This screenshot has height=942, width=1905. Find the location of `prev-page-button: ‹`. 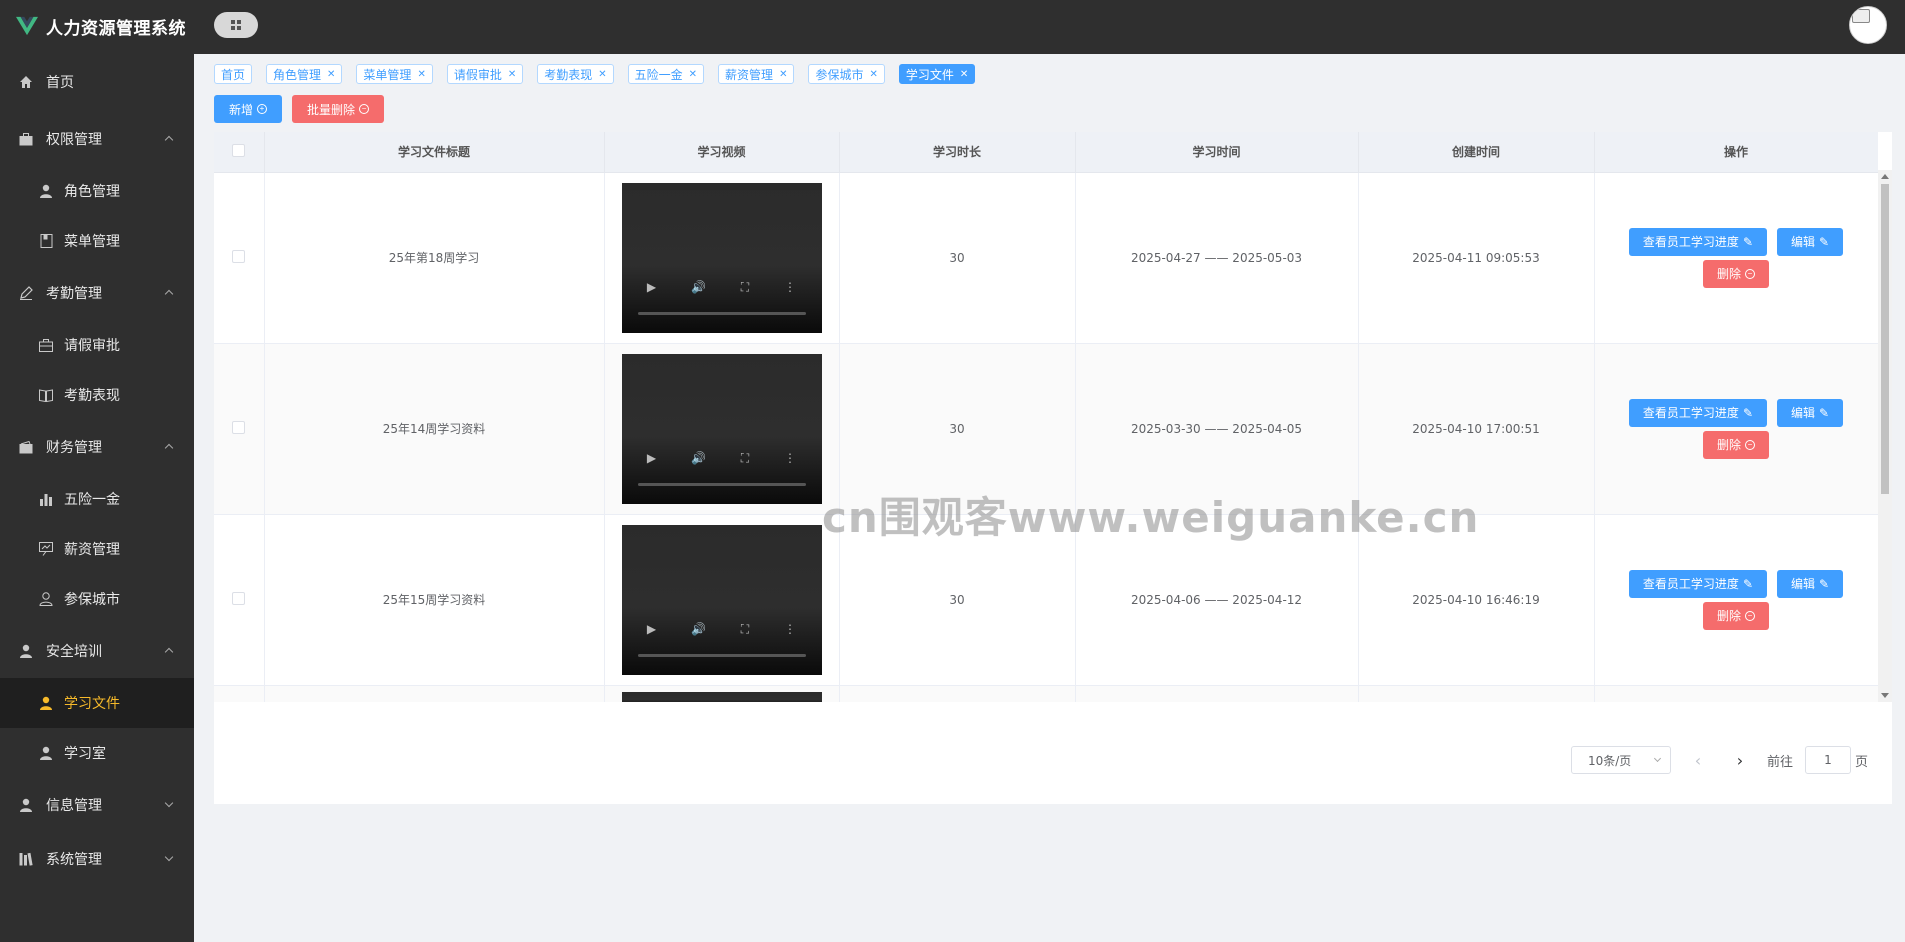

prev-page-button: ‹ is located at coordinates (1698, 760).